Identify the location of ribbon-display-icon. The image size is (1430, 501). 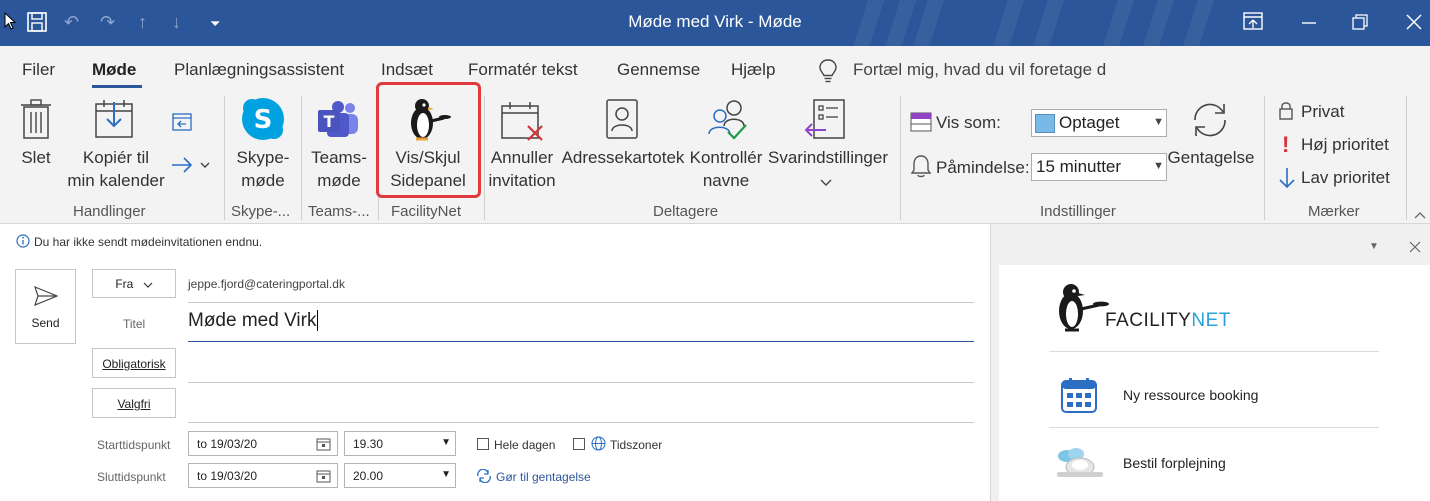
(1253, 23).